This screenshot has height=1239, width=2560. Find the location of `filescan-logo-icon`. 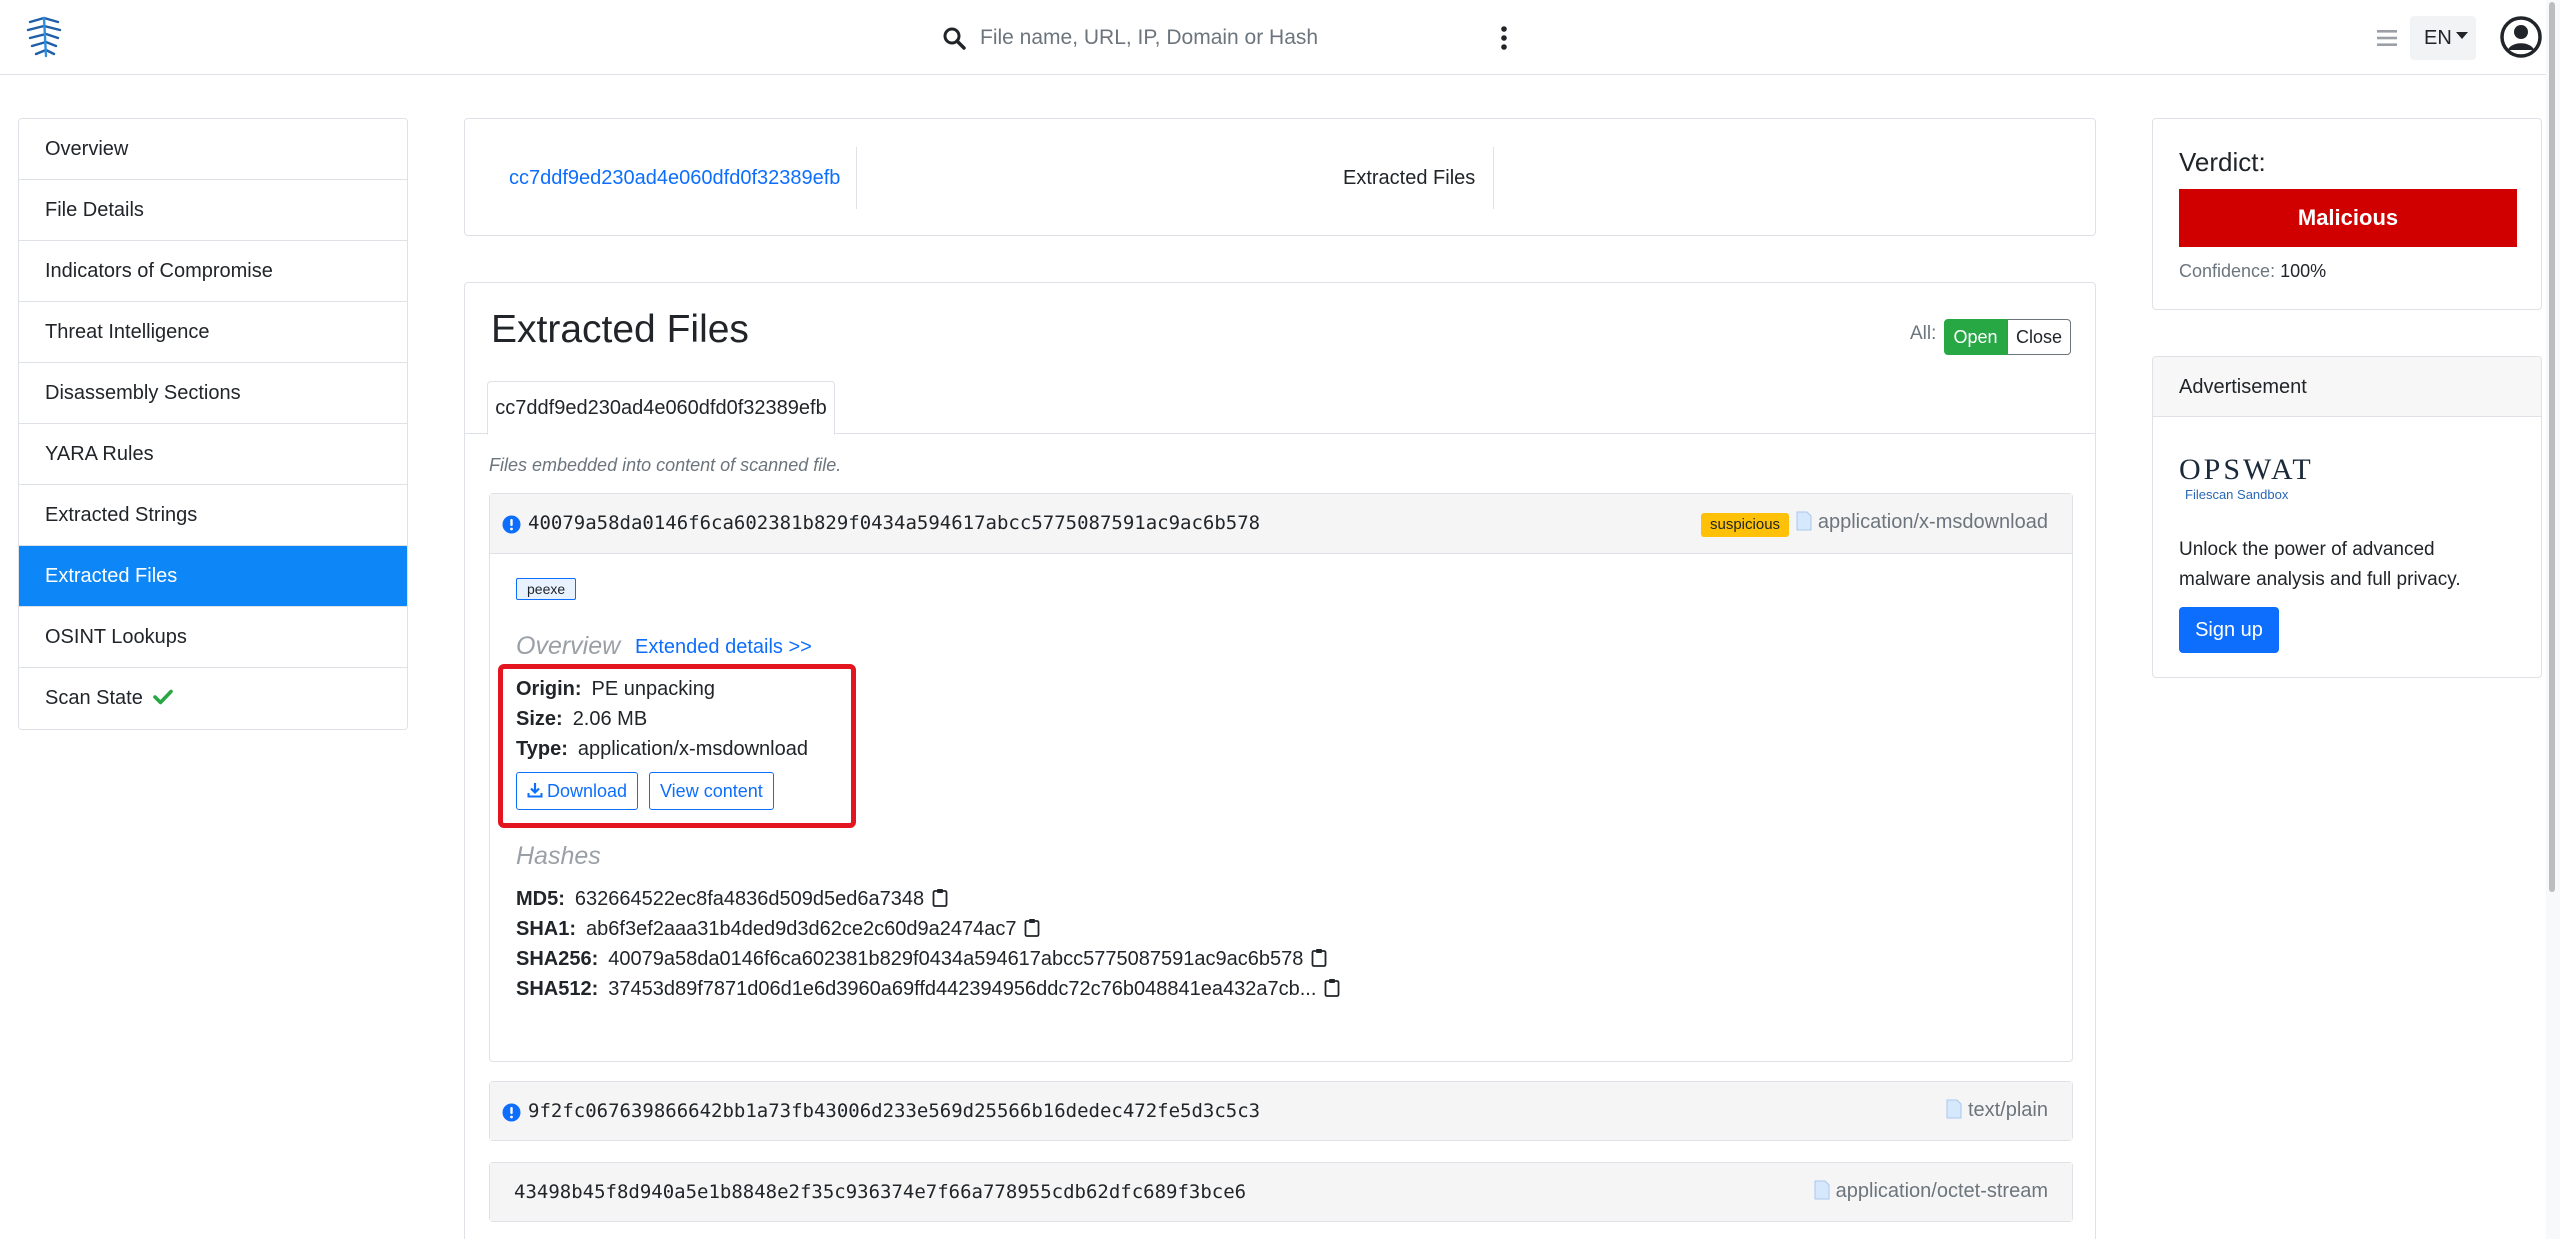

filescan-logo-icon is located at coordinates (45, 37).